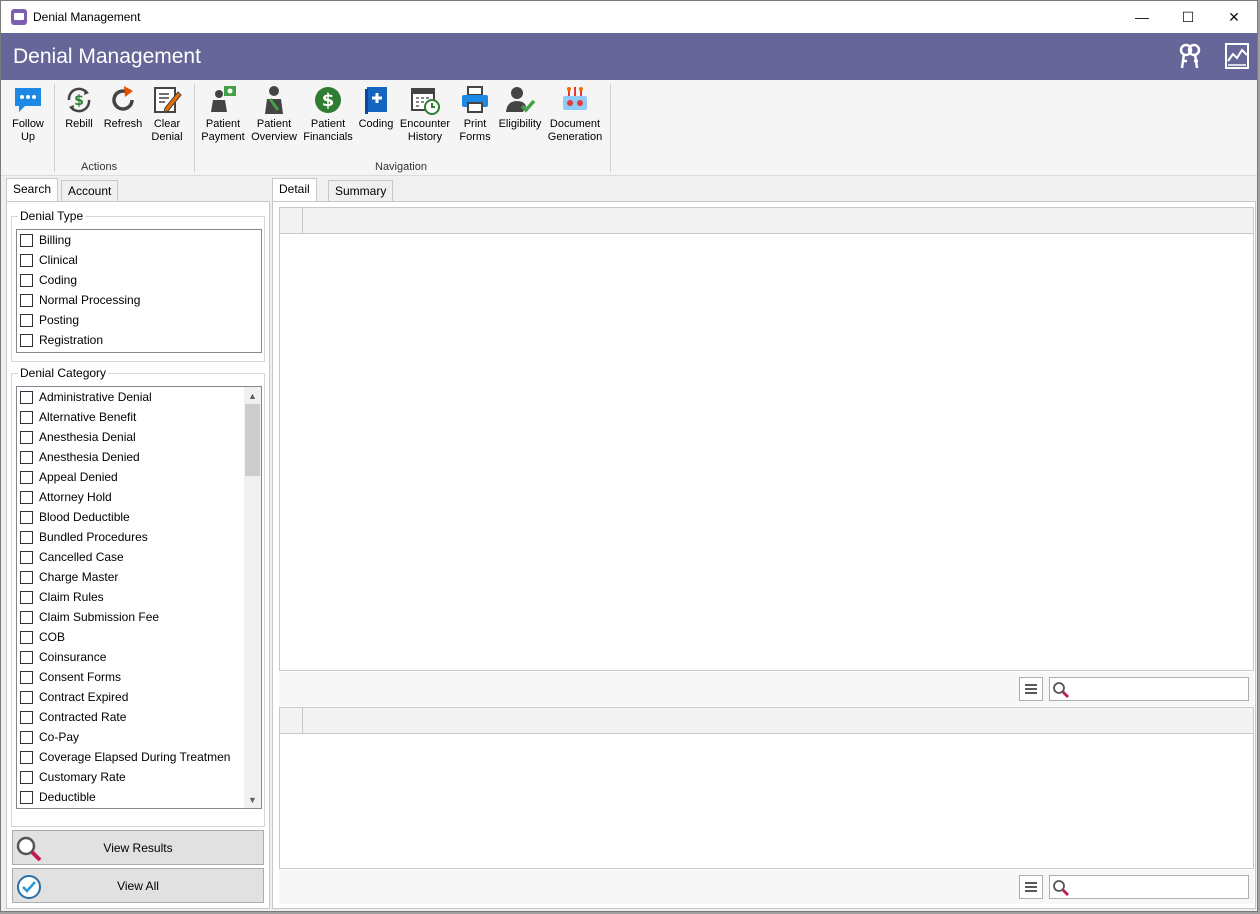  I want to click on view-all-button: View All, so click(138, 885).